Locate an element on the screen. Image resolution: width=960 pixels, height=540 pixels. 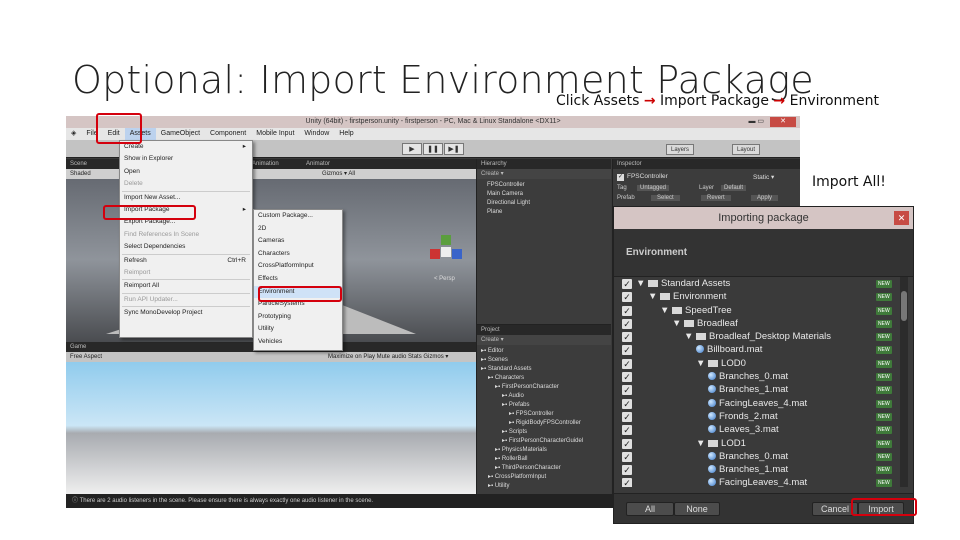
scrollbar-thumb is located at coordinates (904, 306).